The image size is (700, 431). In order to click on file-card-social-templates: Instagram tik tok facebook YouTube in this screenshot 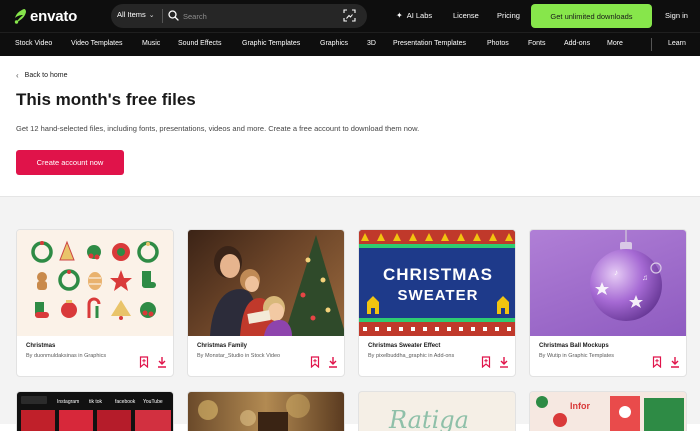, I will do `click(95, 411)`.